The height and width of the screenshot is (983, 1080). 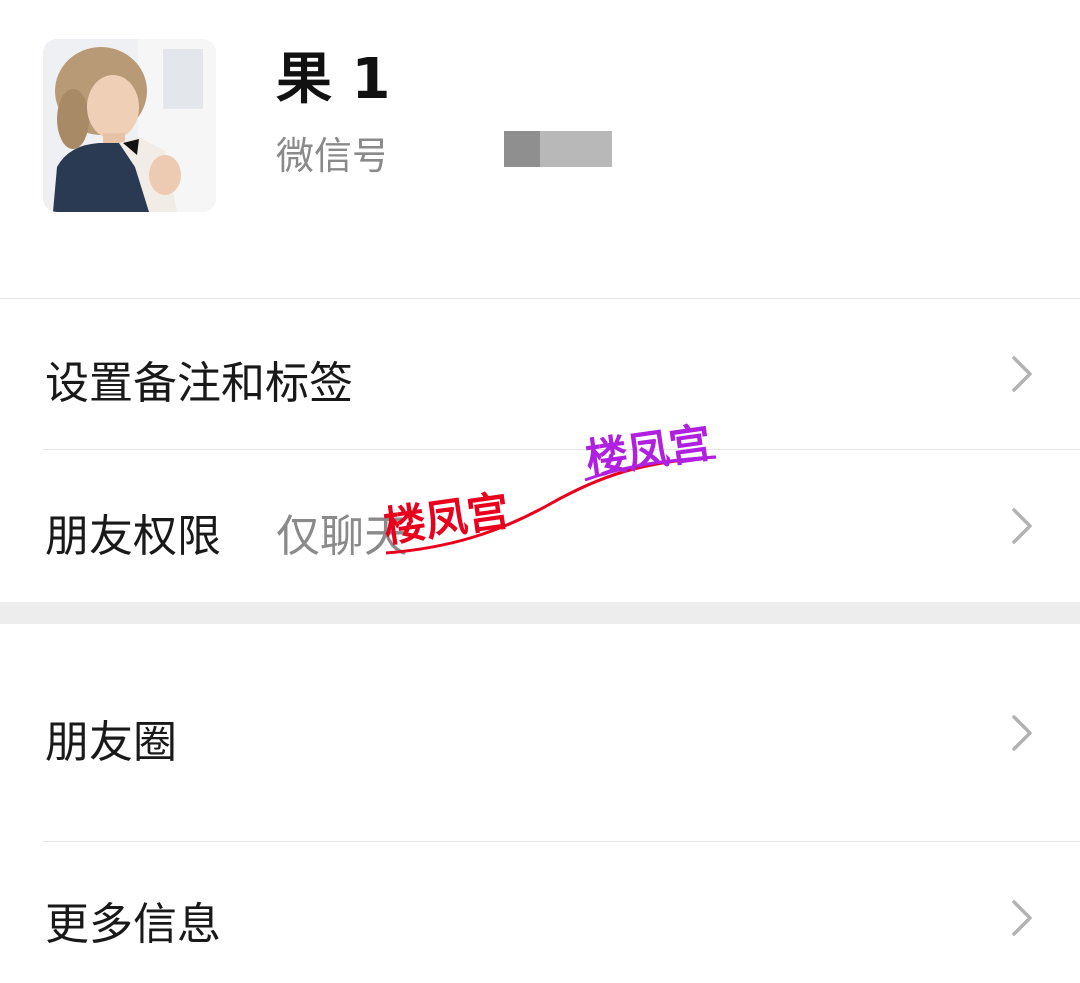 I want to click on wechat-id-redaction, so click(x=558, y=149).